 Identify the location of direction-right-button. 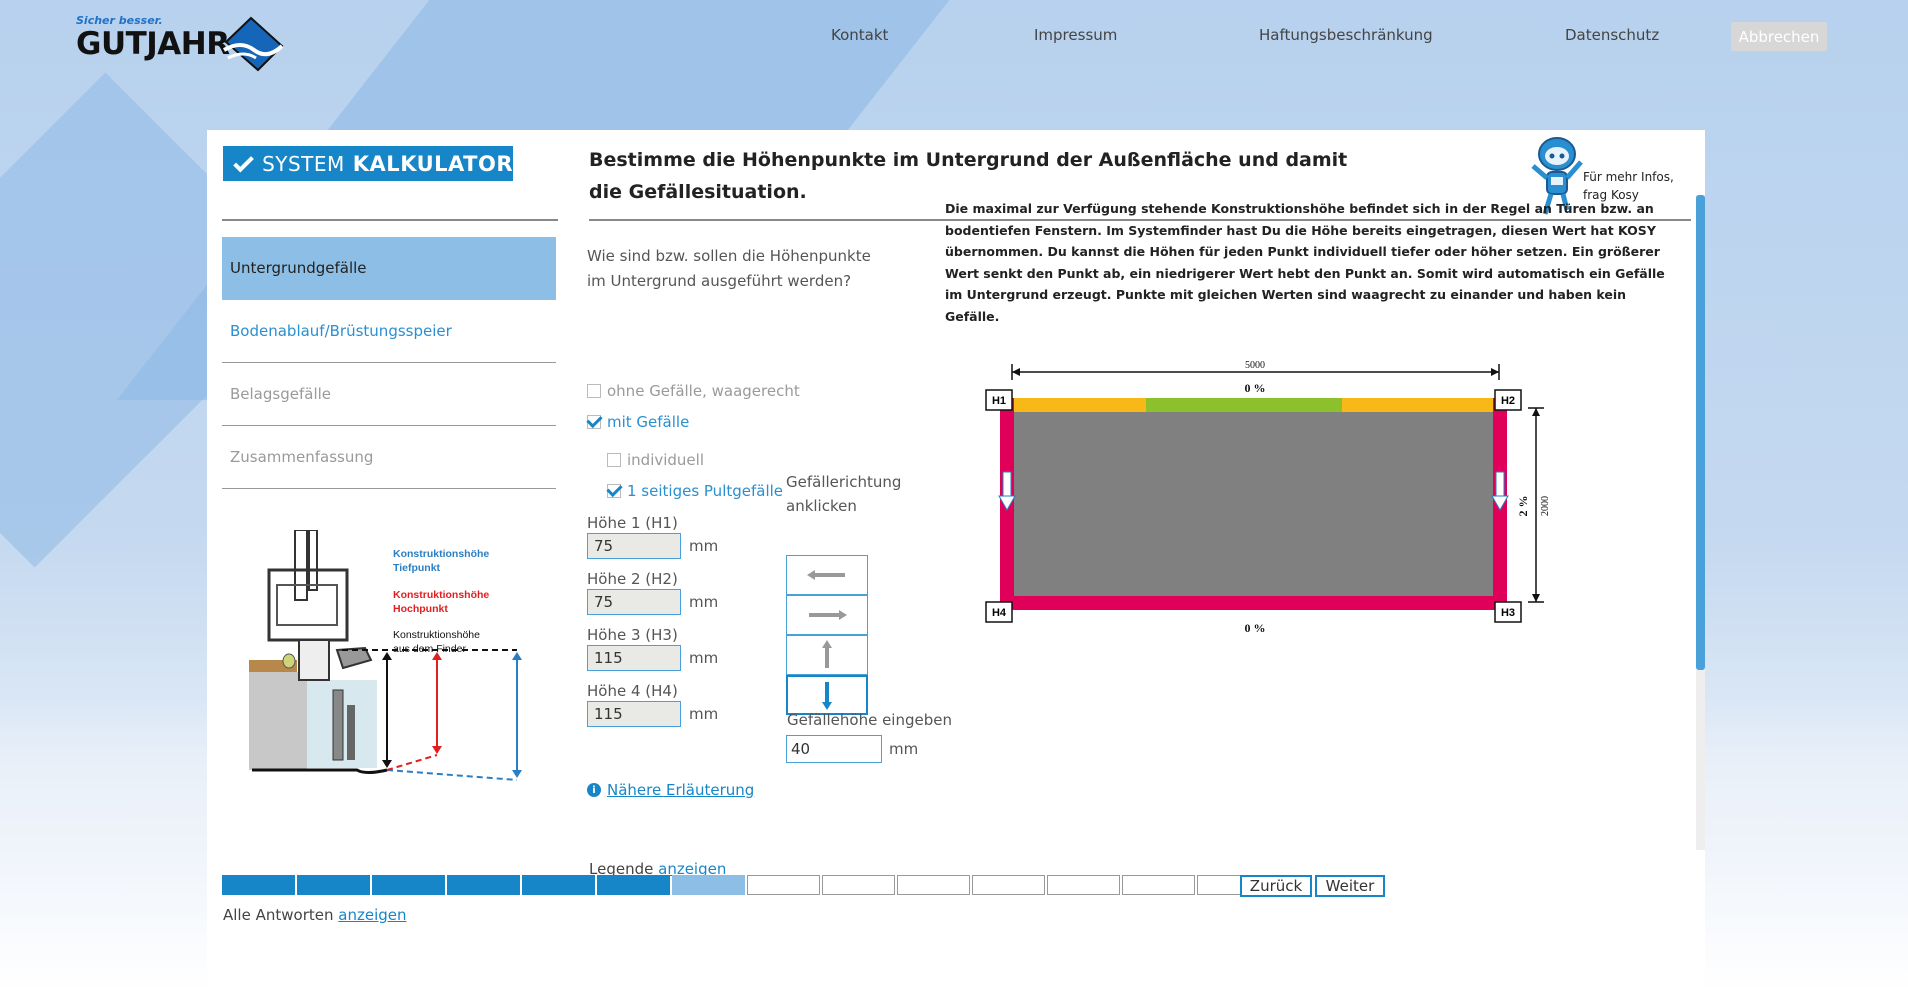
(827, 615).